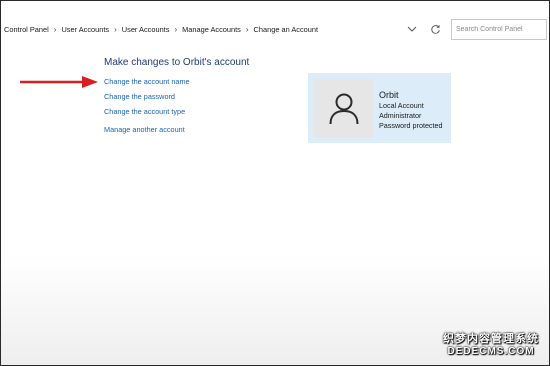 The height and width of the screenshot is (366, 550). Describe the element at coordinates (401, 105) in the screenshot. I see `account-type: Local Account` at that location.